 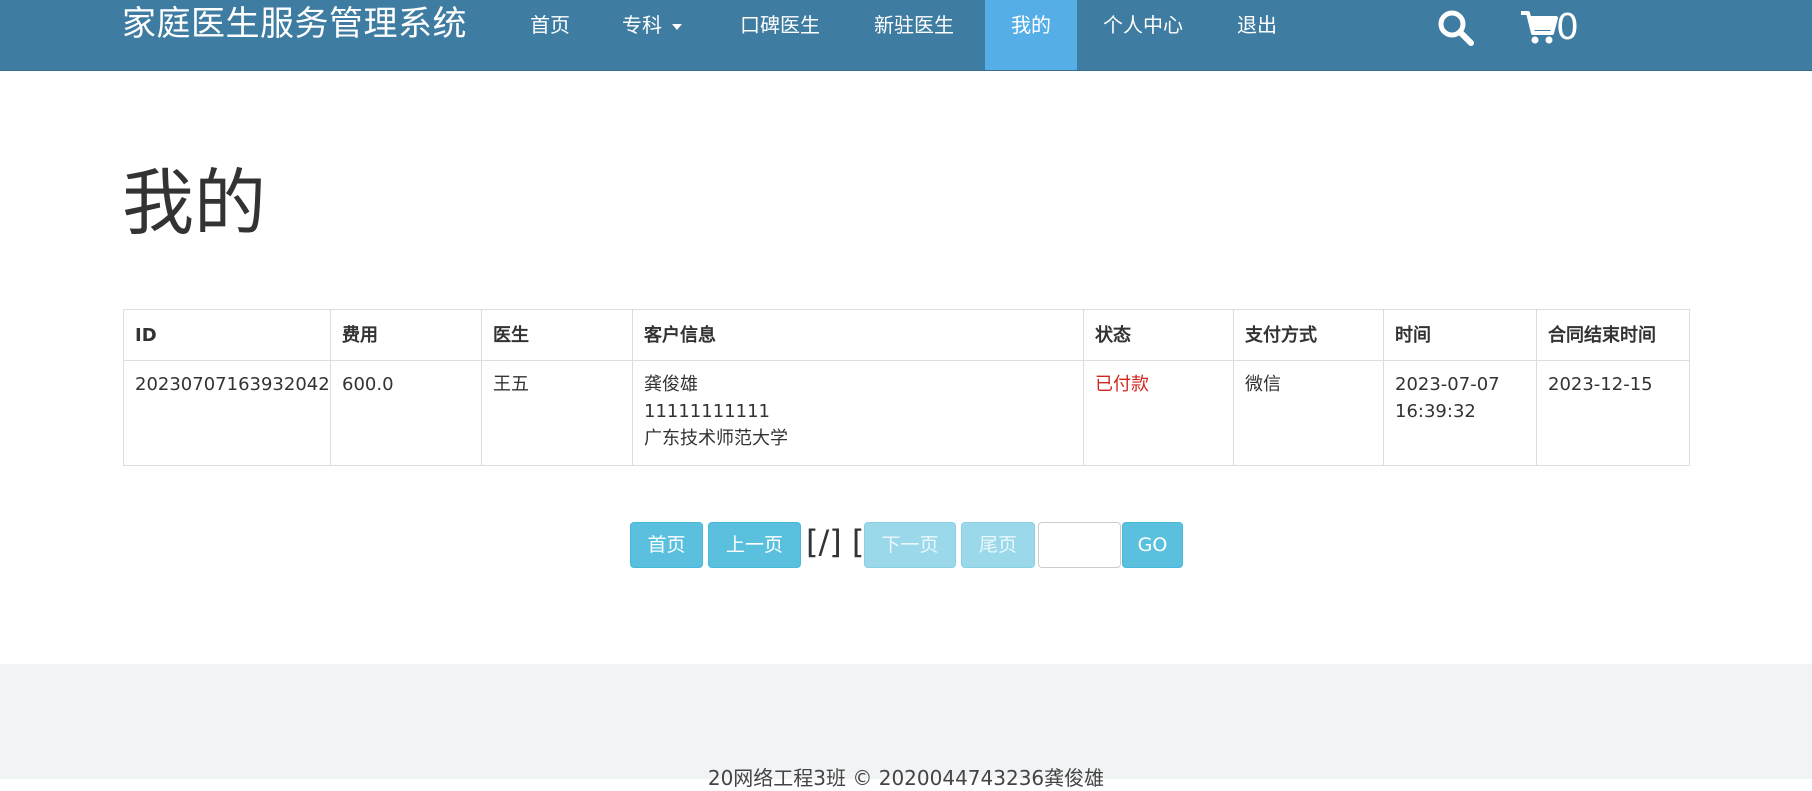 What do you see at coordinates (406, 335) in the screenshot?
I see `column-header-fee: 费用` at bounding box center [406, 335].